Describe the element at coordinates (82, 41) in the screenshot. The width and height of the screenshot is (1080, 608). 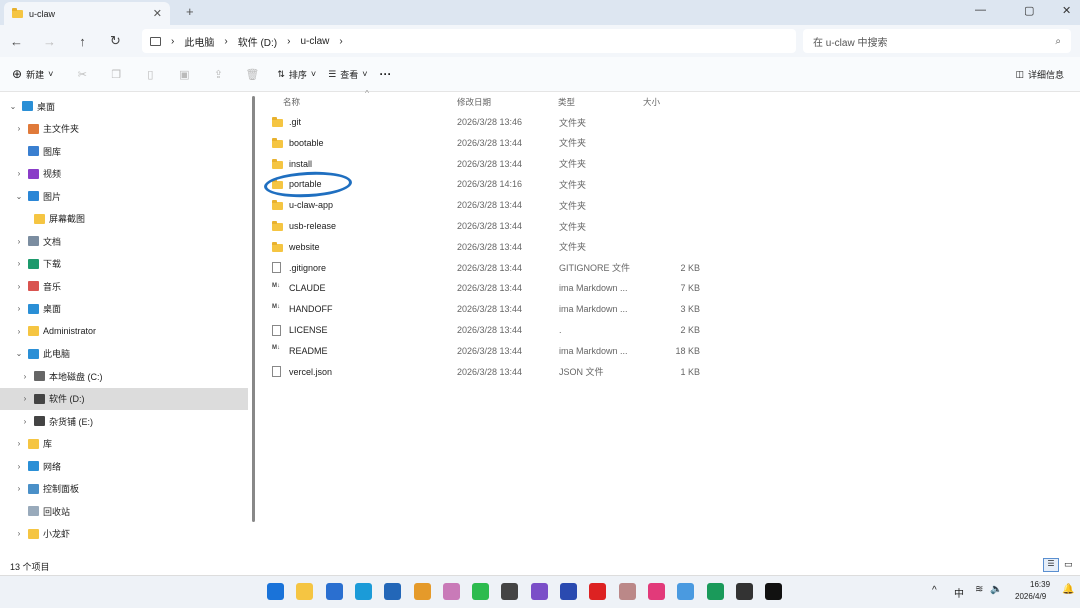
I see `up-button: ↑` at that location.